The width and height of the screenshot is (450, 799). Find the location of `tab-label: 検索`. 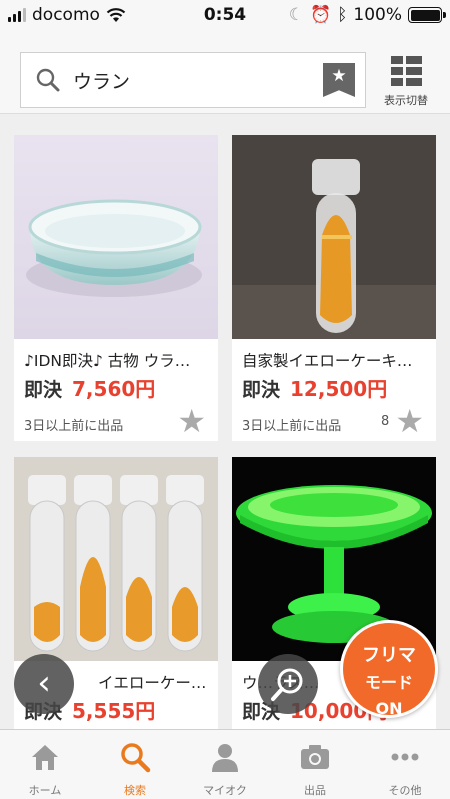

tab-label: 検索 is located at coordinates (135, 790).